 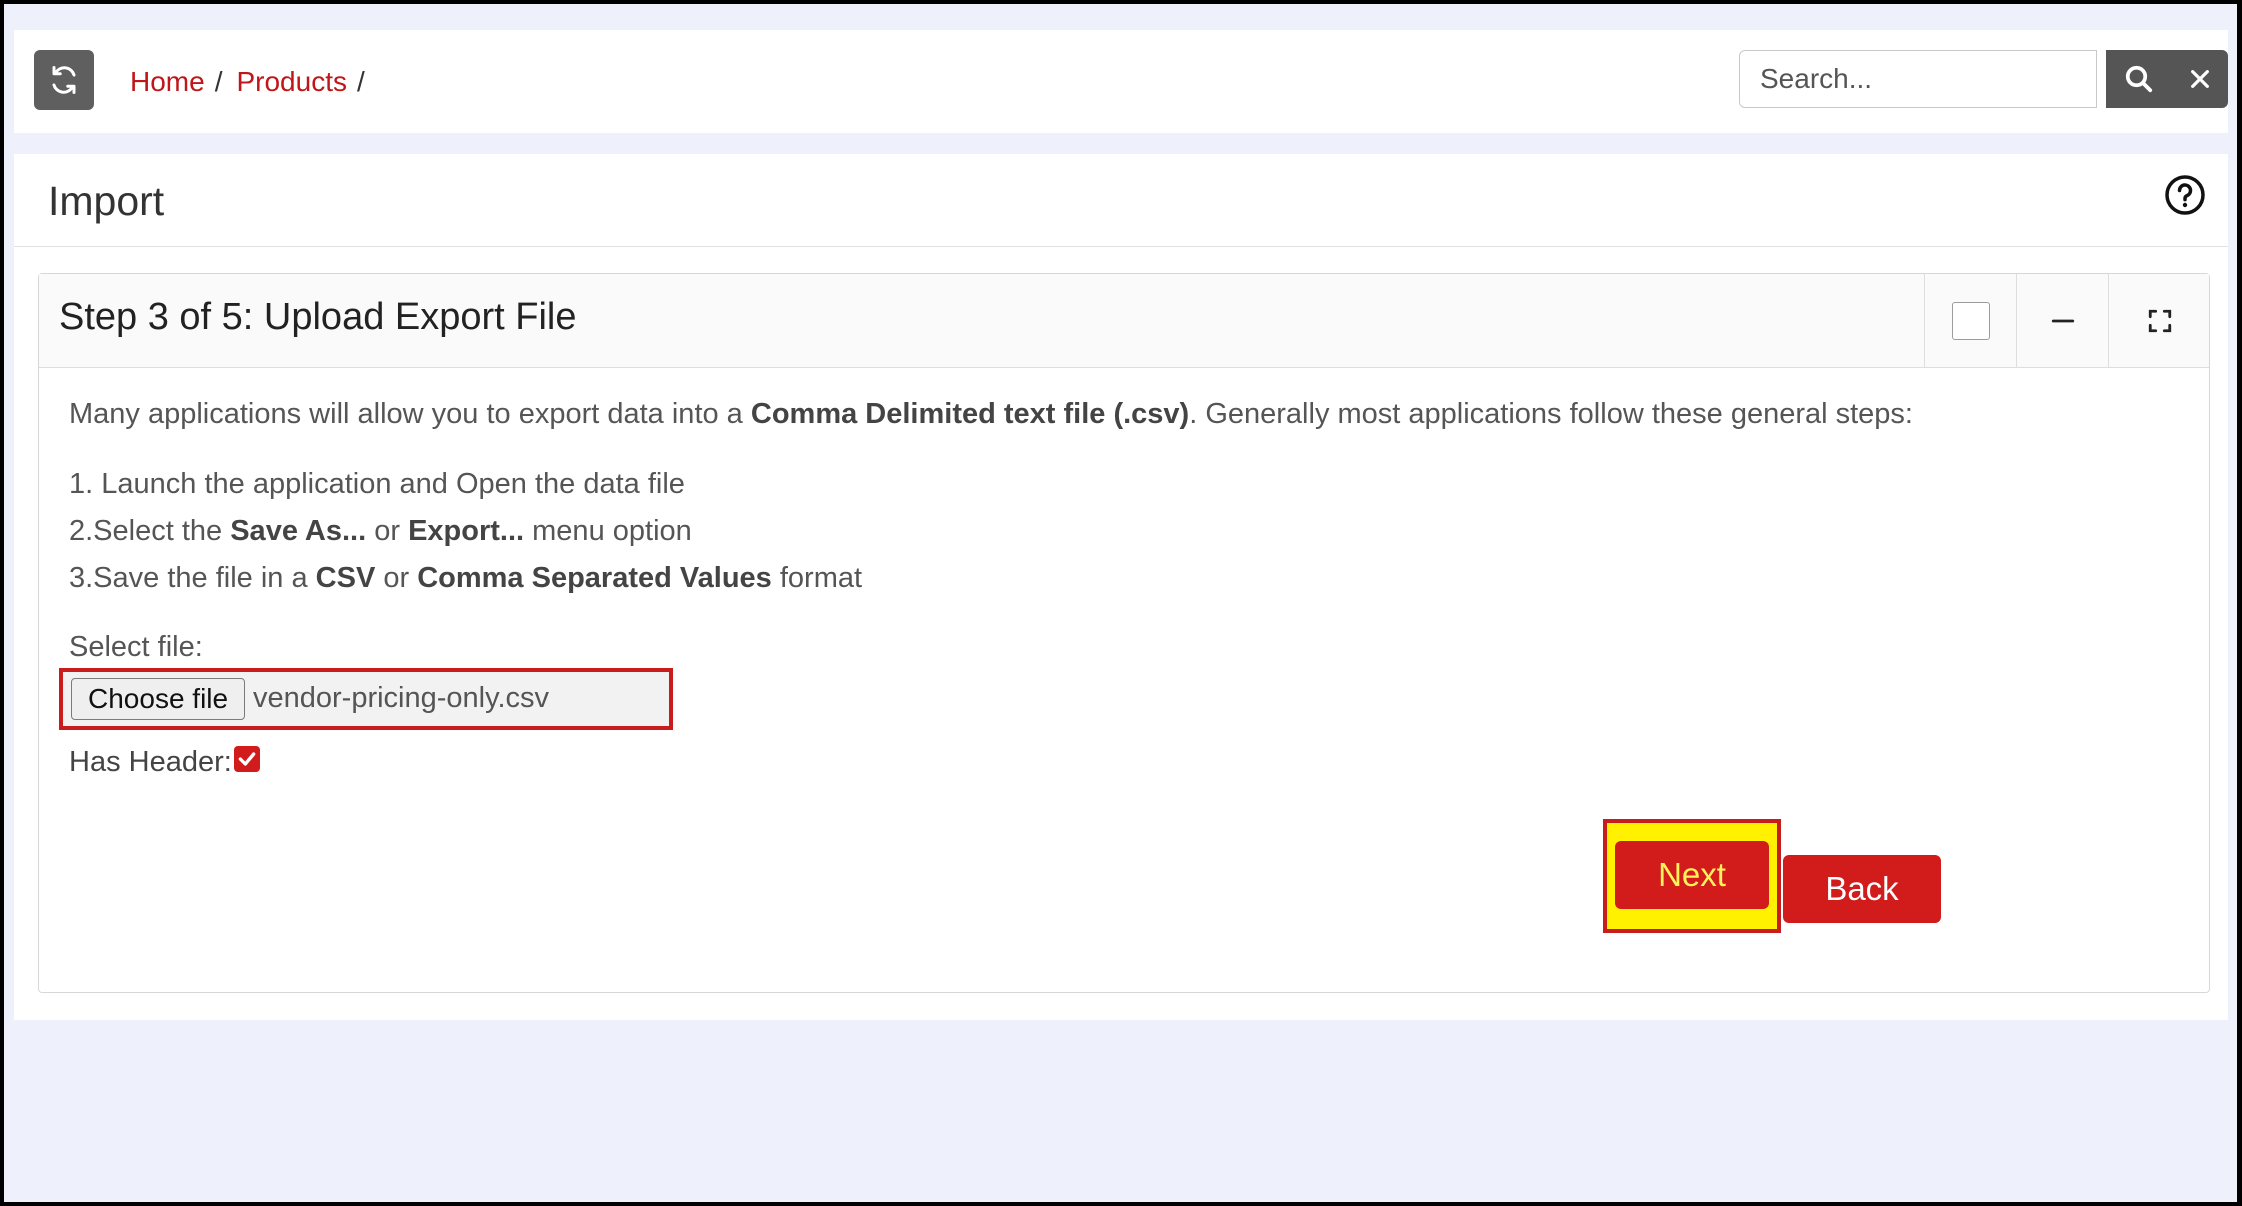 I want to click on step-card-title: Step 3 of 5: Upload Export File, so click(x=318, y=317).